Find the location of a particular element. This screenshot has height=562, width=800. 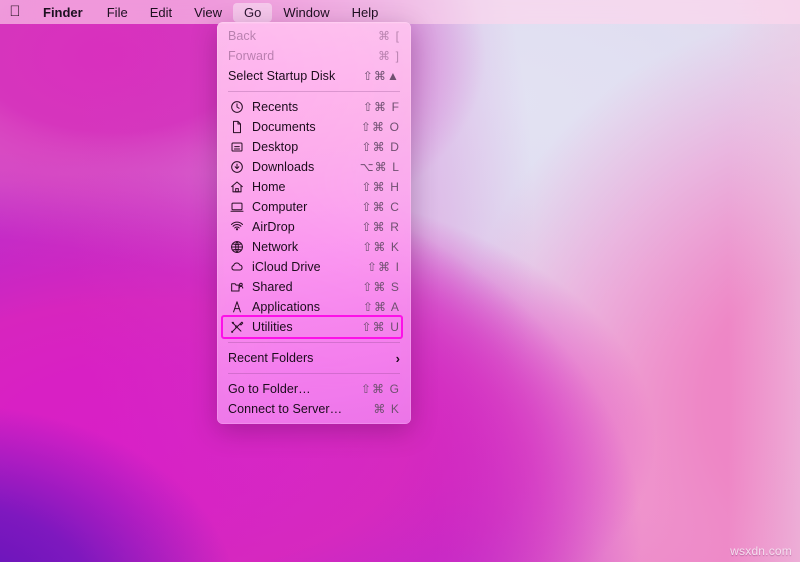

menu-item-shortcut: ⇧⌘ C is located at coordinates (380, 207).